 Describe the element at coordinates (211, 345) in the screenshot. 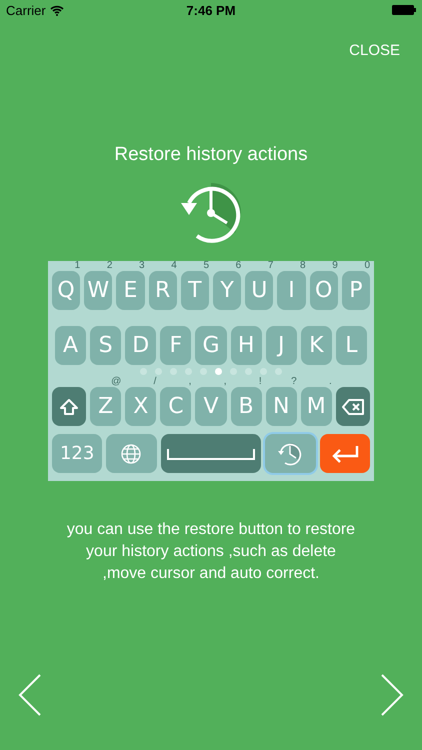

I see `keyboard-key: G` at that location.